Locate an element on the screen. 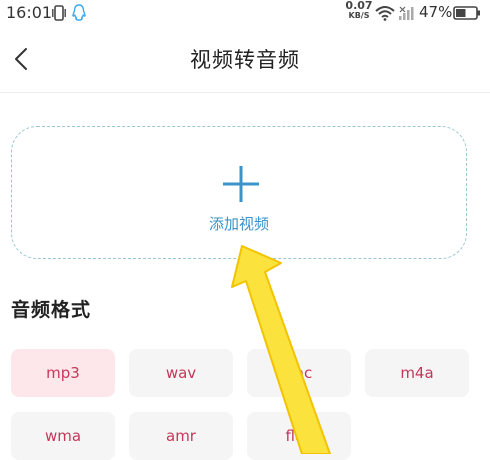  qq-icon is located at coordinates (79, 12).